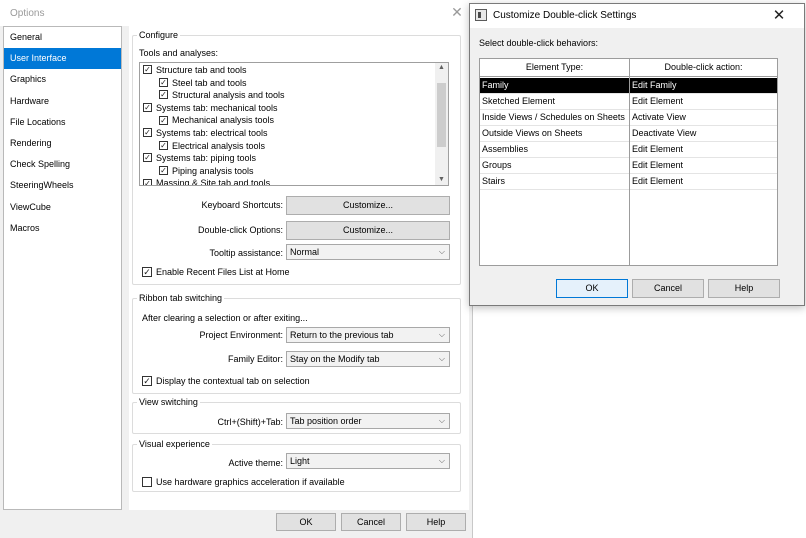 This screenshot has height=538, width=806. What do you see at coordinates (236, 13) in the screenshot?
I see `options-titlebar: Options ✕` at bounding box center [236, 13].